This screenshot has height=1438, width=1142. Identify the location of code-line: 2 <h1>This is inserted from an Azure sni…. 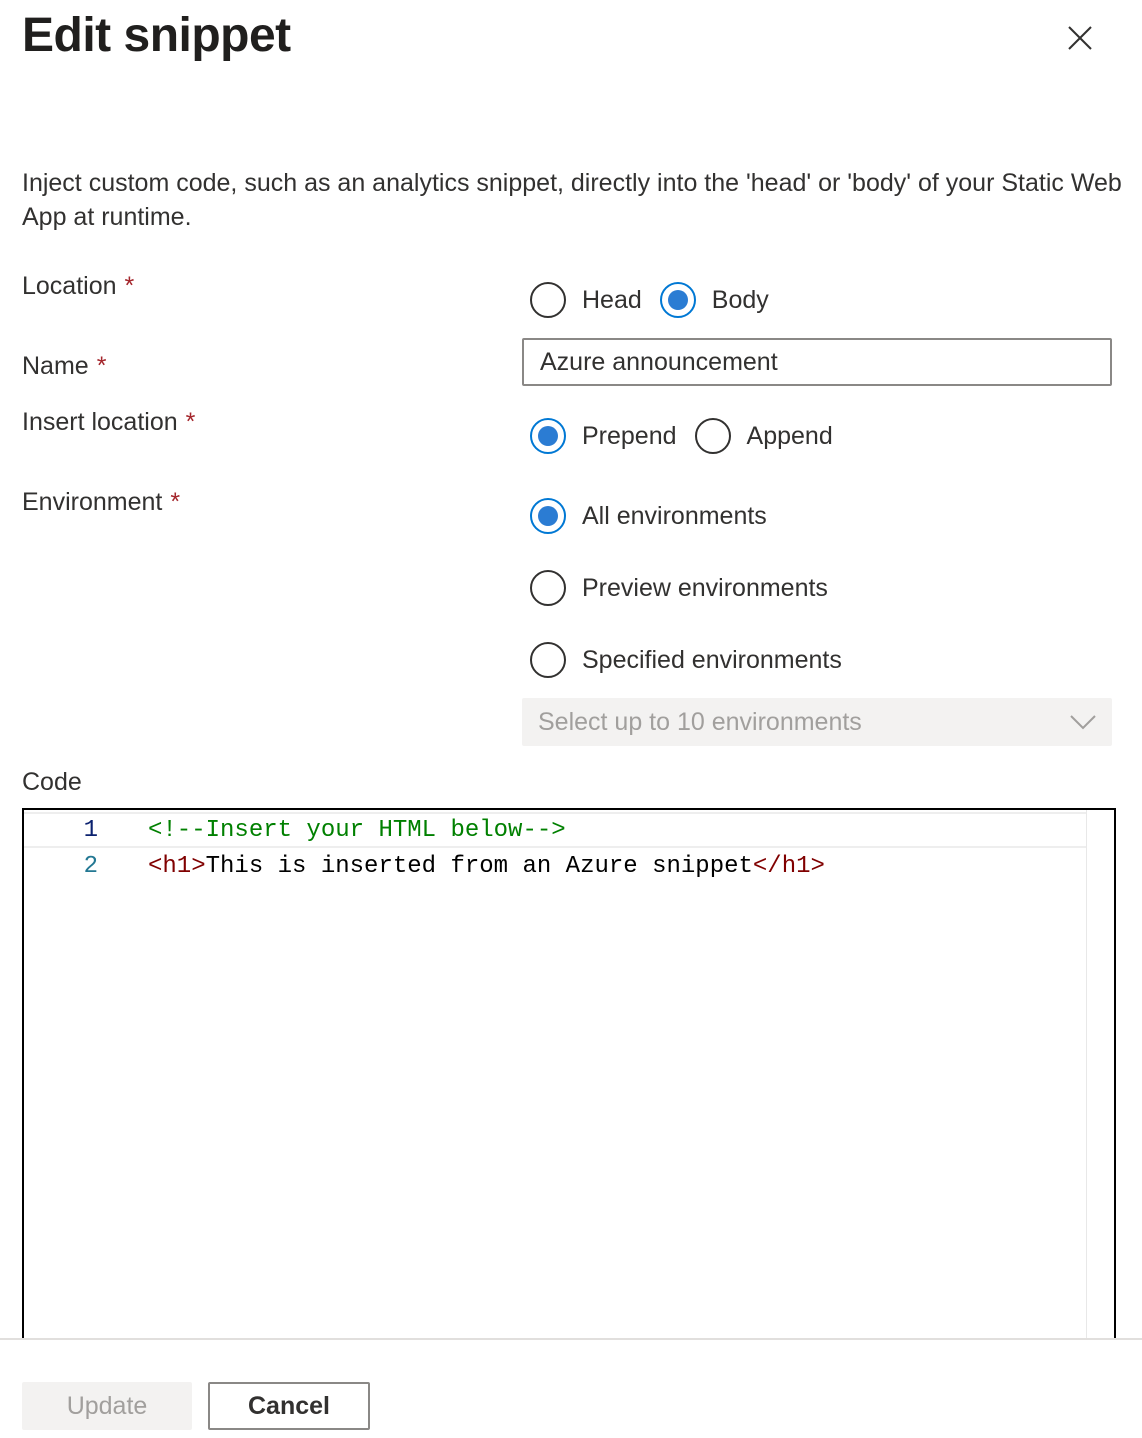
(555, 866).